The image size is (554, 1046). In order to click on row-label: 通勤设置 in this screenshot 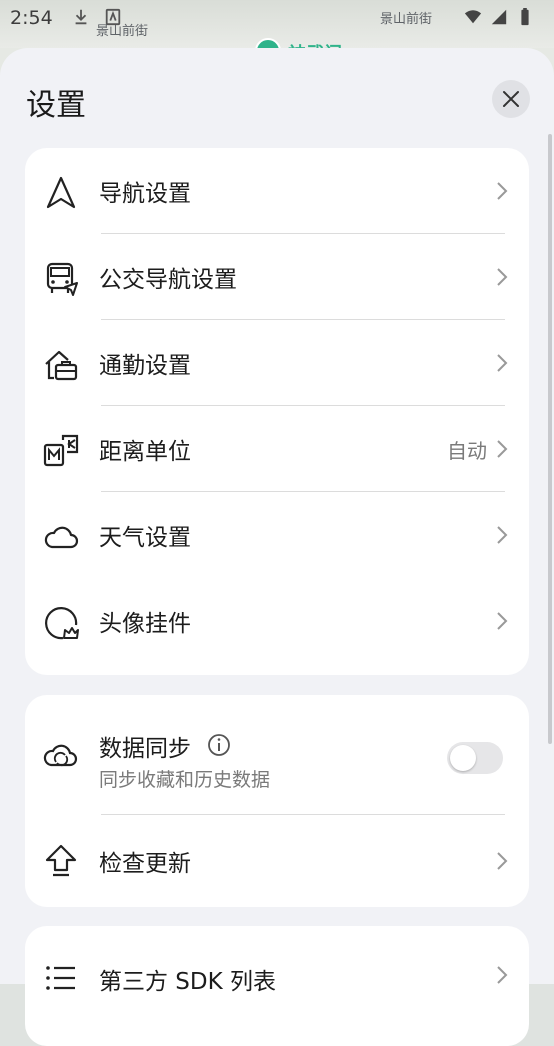, I will do `click(145, 366)`.